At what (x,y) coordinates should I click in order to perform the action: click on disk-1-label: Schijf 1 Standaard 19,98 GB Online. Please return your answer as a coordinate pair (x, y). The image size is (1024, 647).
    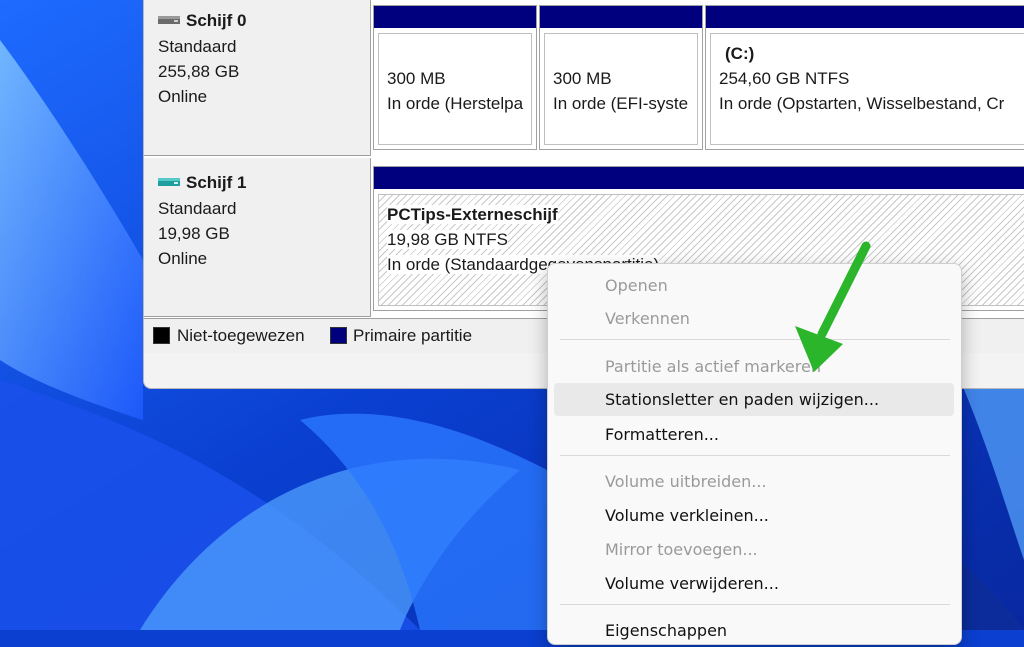
    Looking at the image, I should click on (257, 237).